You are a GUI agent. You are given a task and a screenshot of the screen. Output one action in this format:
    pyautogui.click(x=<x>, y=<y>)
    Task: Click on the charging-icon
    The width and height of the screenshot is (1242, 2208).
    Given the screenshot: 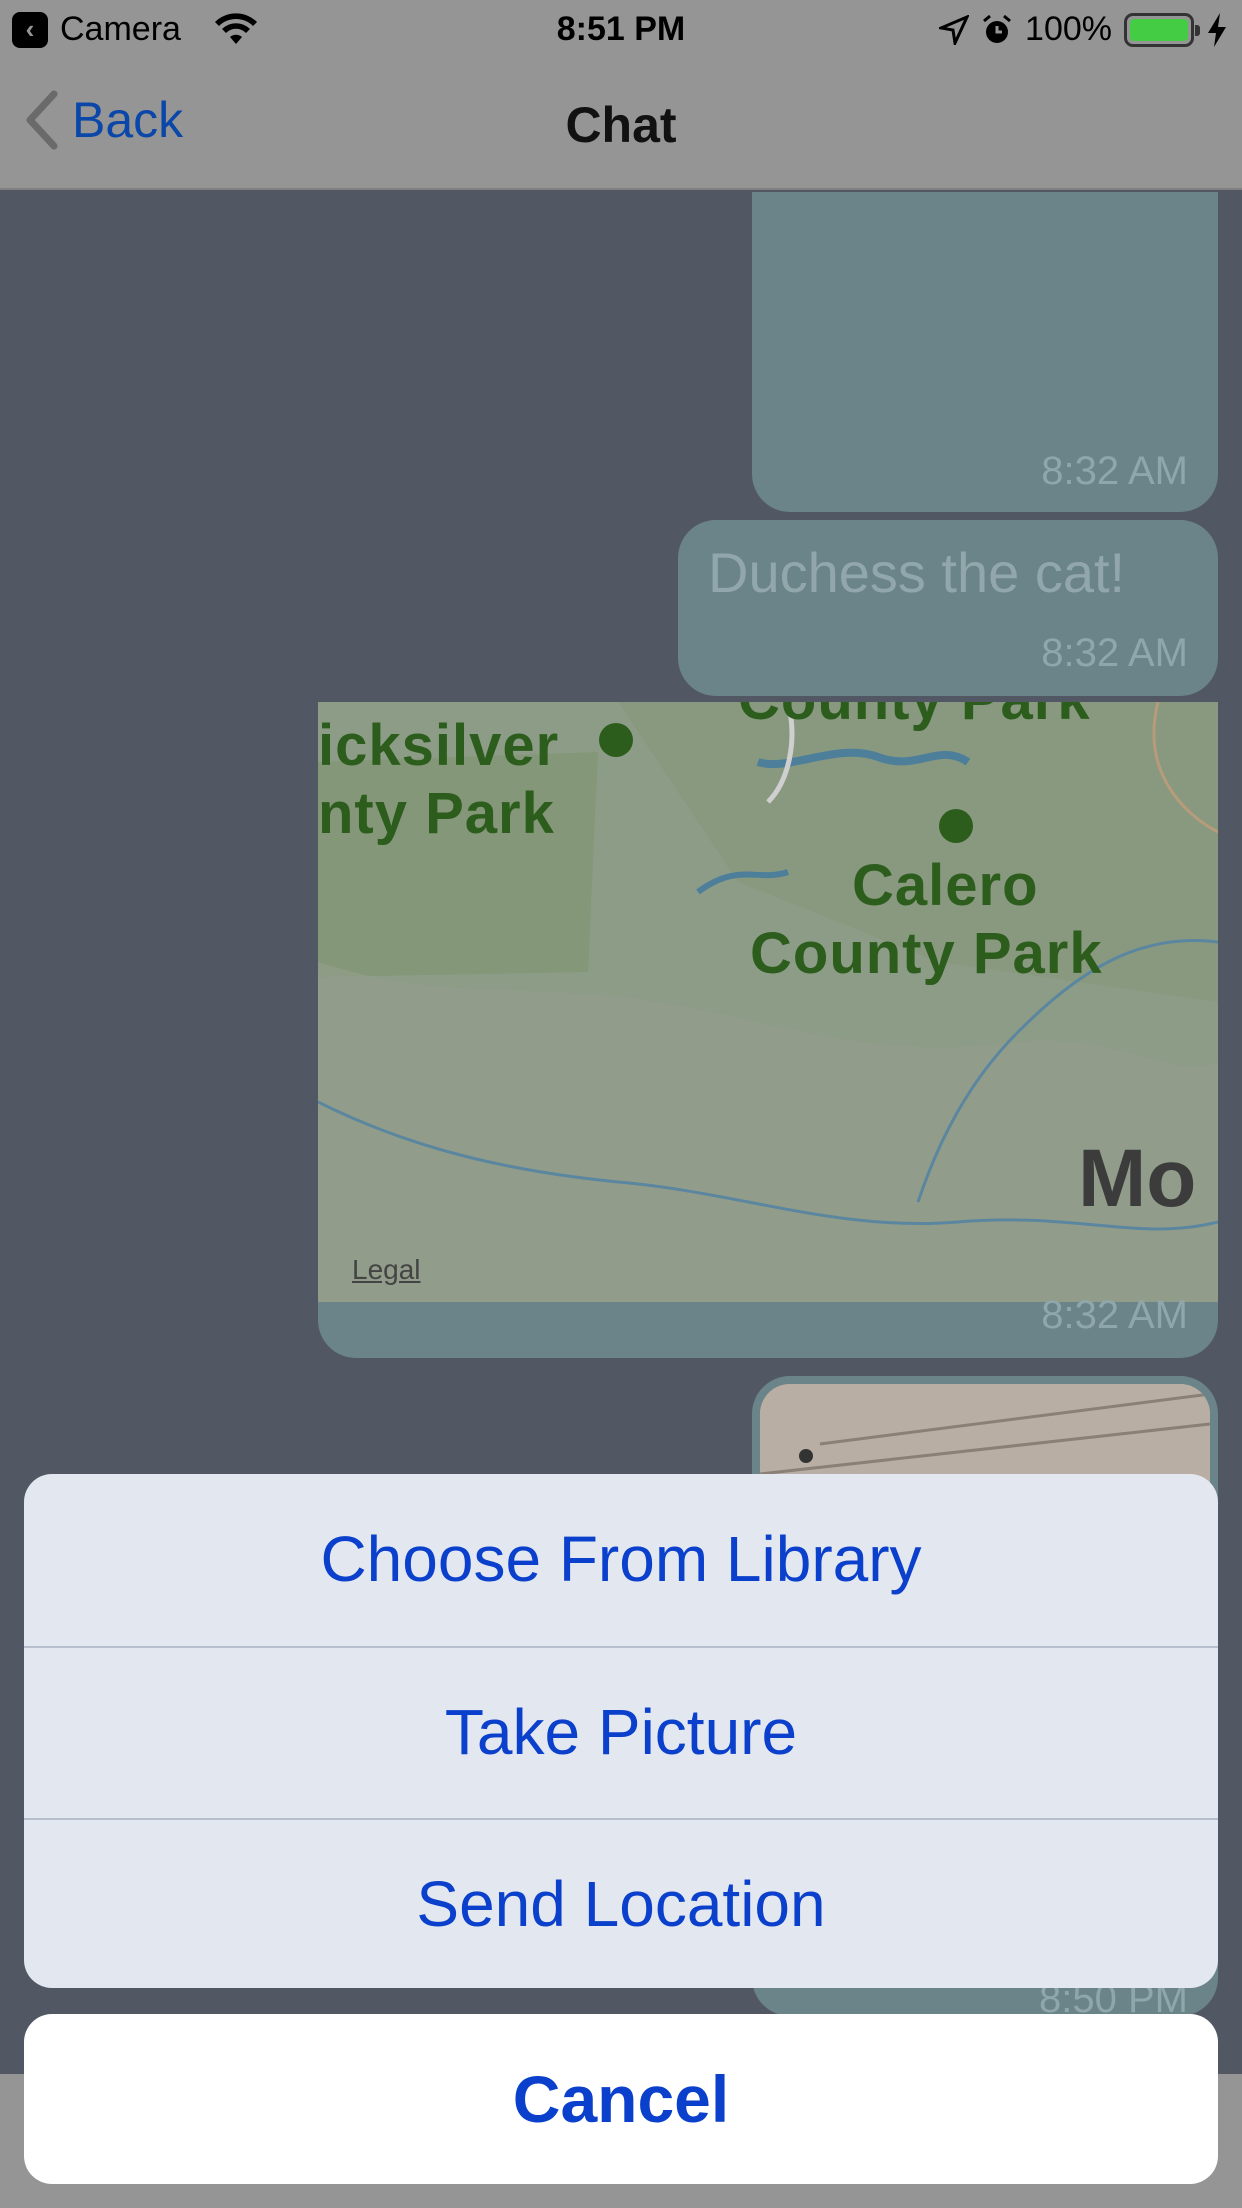 What is the action you would take?
    pyautogui.click(x=1217, y=29)
    